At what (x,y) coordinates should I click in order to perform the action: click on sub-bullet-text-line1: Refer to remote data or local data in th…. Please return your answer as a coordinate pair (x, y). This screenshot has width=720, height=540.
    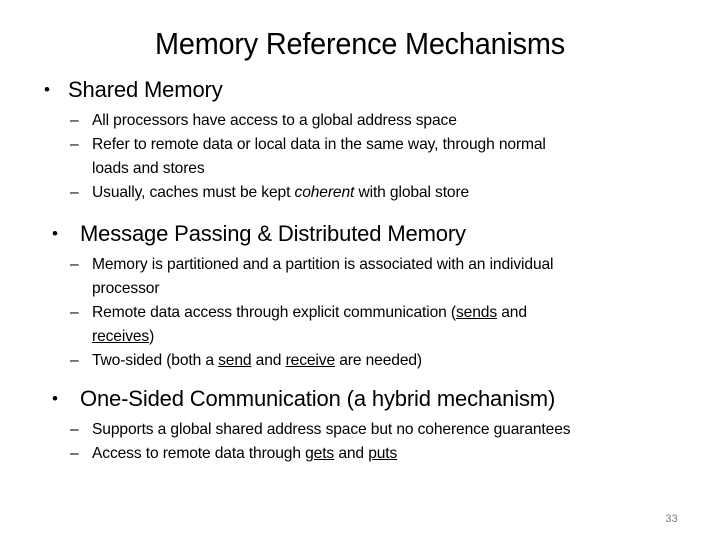
    Looking at the image, I should click on (319, 144).